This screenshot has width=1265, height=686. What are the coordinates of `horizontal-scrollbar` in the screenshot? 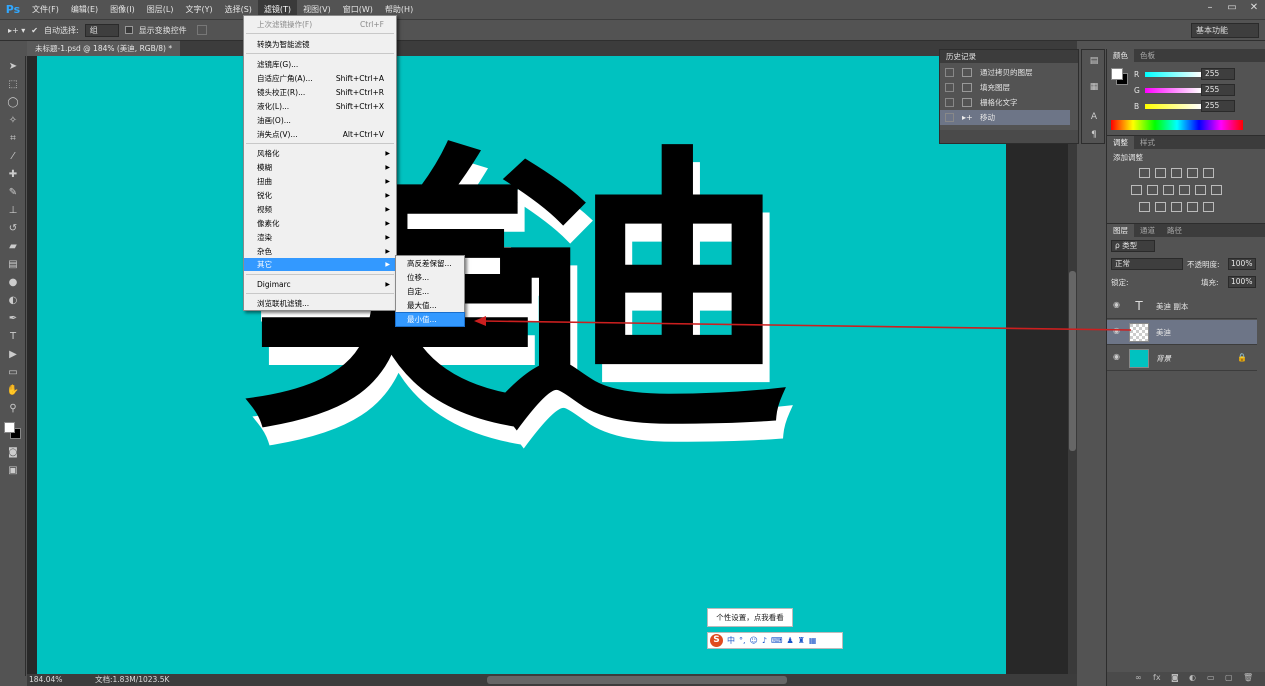 It's located at (637, 680).